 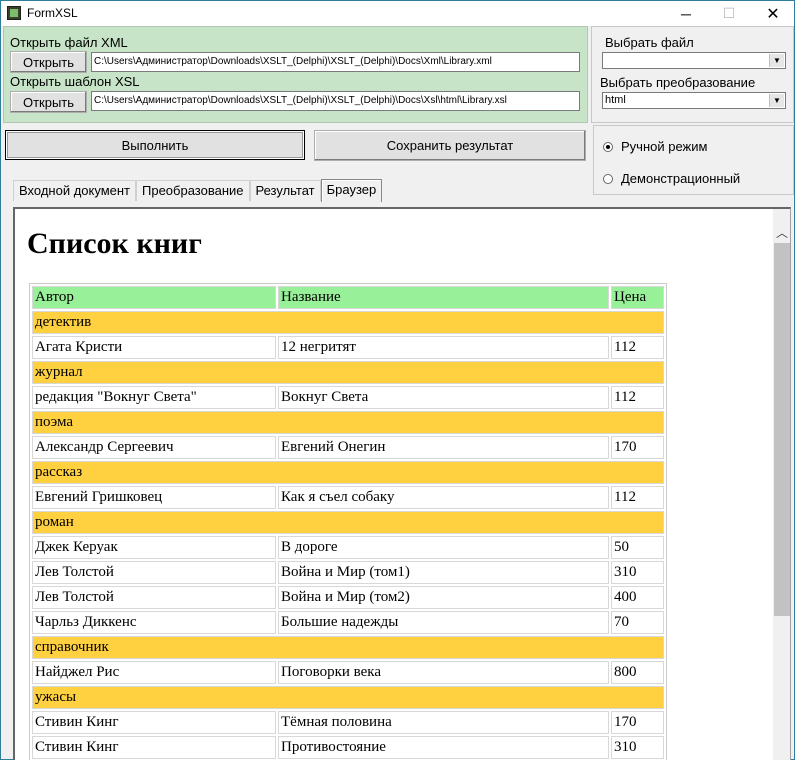 I want to click on choose-transform-value: html, so click(x=615, y=100).